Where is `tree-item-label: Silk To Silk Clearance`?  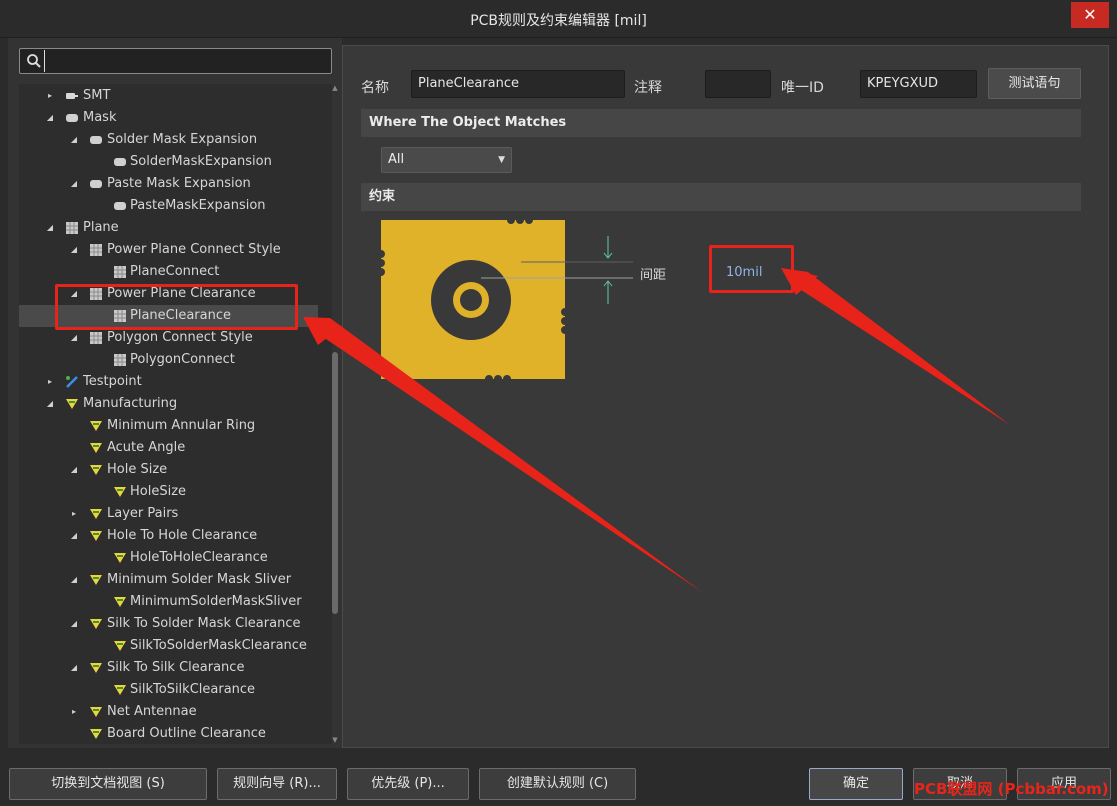
tree-item-label: Silk To Silk Clearance is located at coordinates (176, 667).